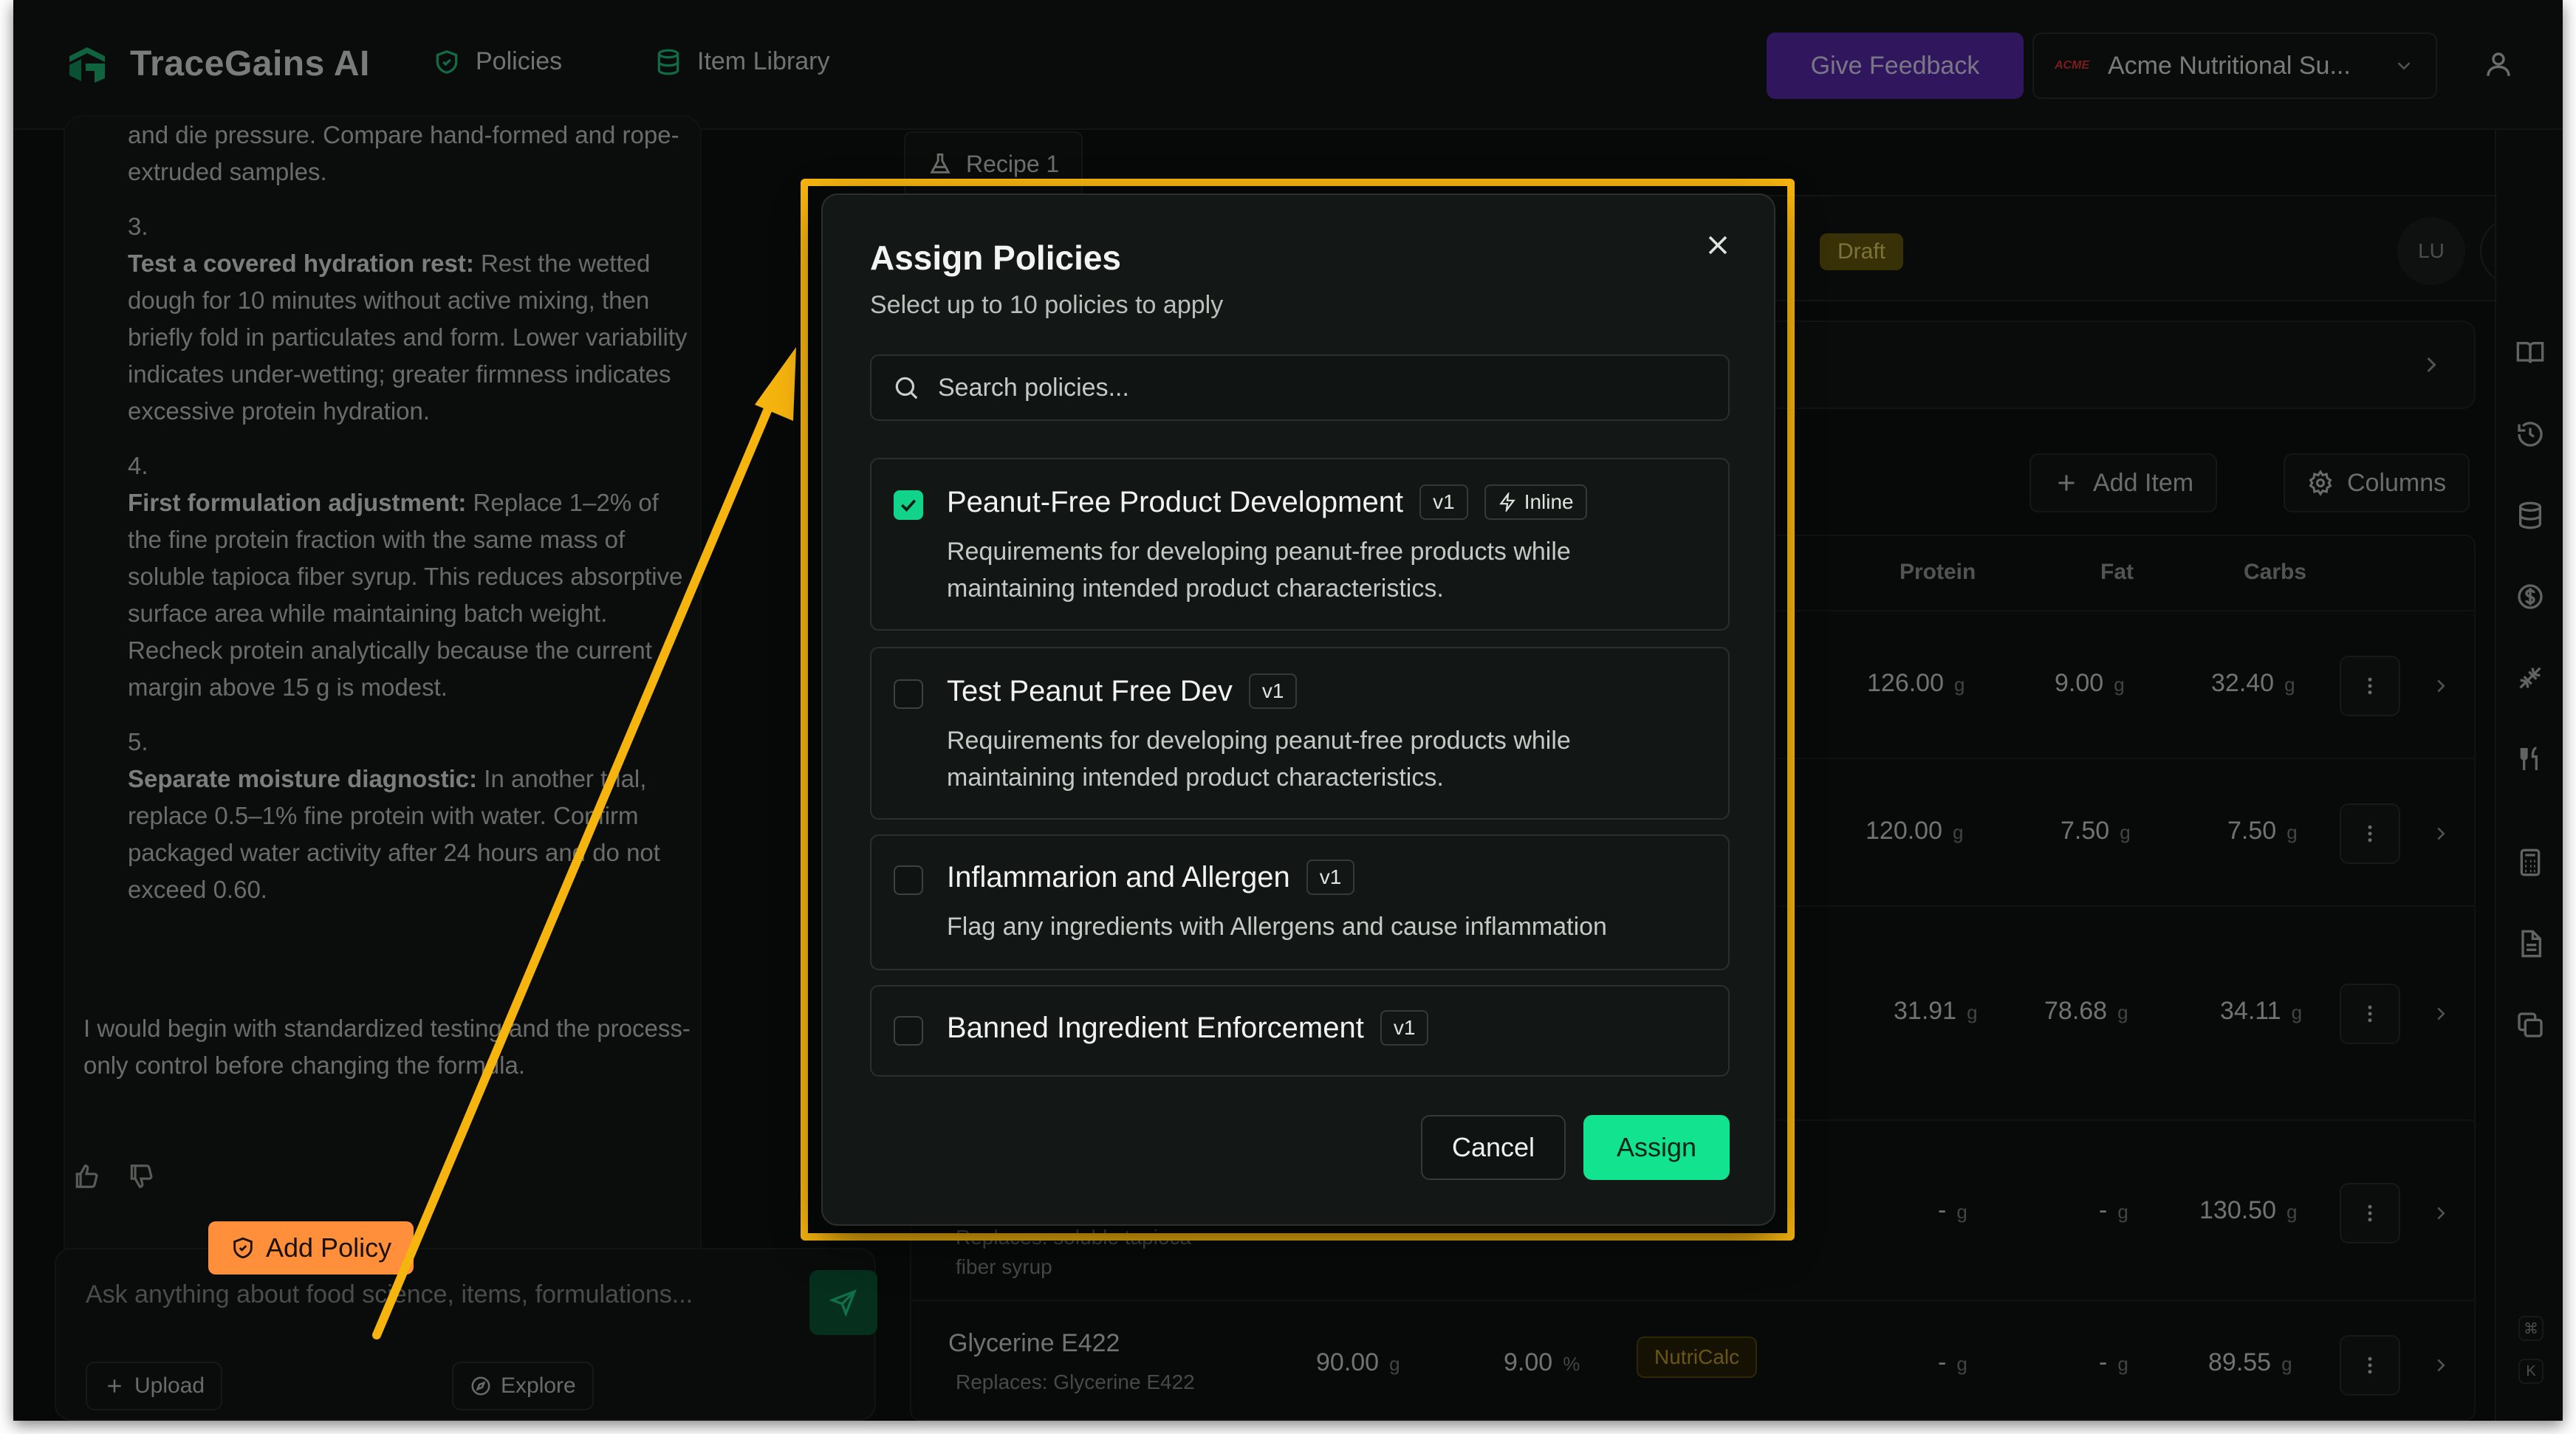 This screenshot has width=2576, height=1434. I want to click on inline-badge-label: Inline, so click(1549, 501).